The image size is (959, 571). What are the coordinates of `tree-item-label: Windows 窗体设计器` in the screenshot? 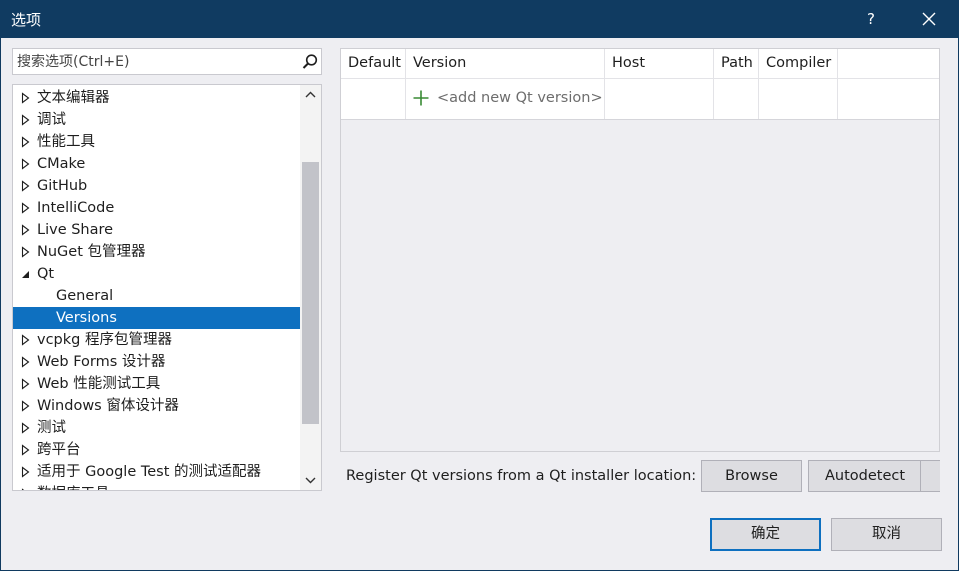 It's located at (108, 406).